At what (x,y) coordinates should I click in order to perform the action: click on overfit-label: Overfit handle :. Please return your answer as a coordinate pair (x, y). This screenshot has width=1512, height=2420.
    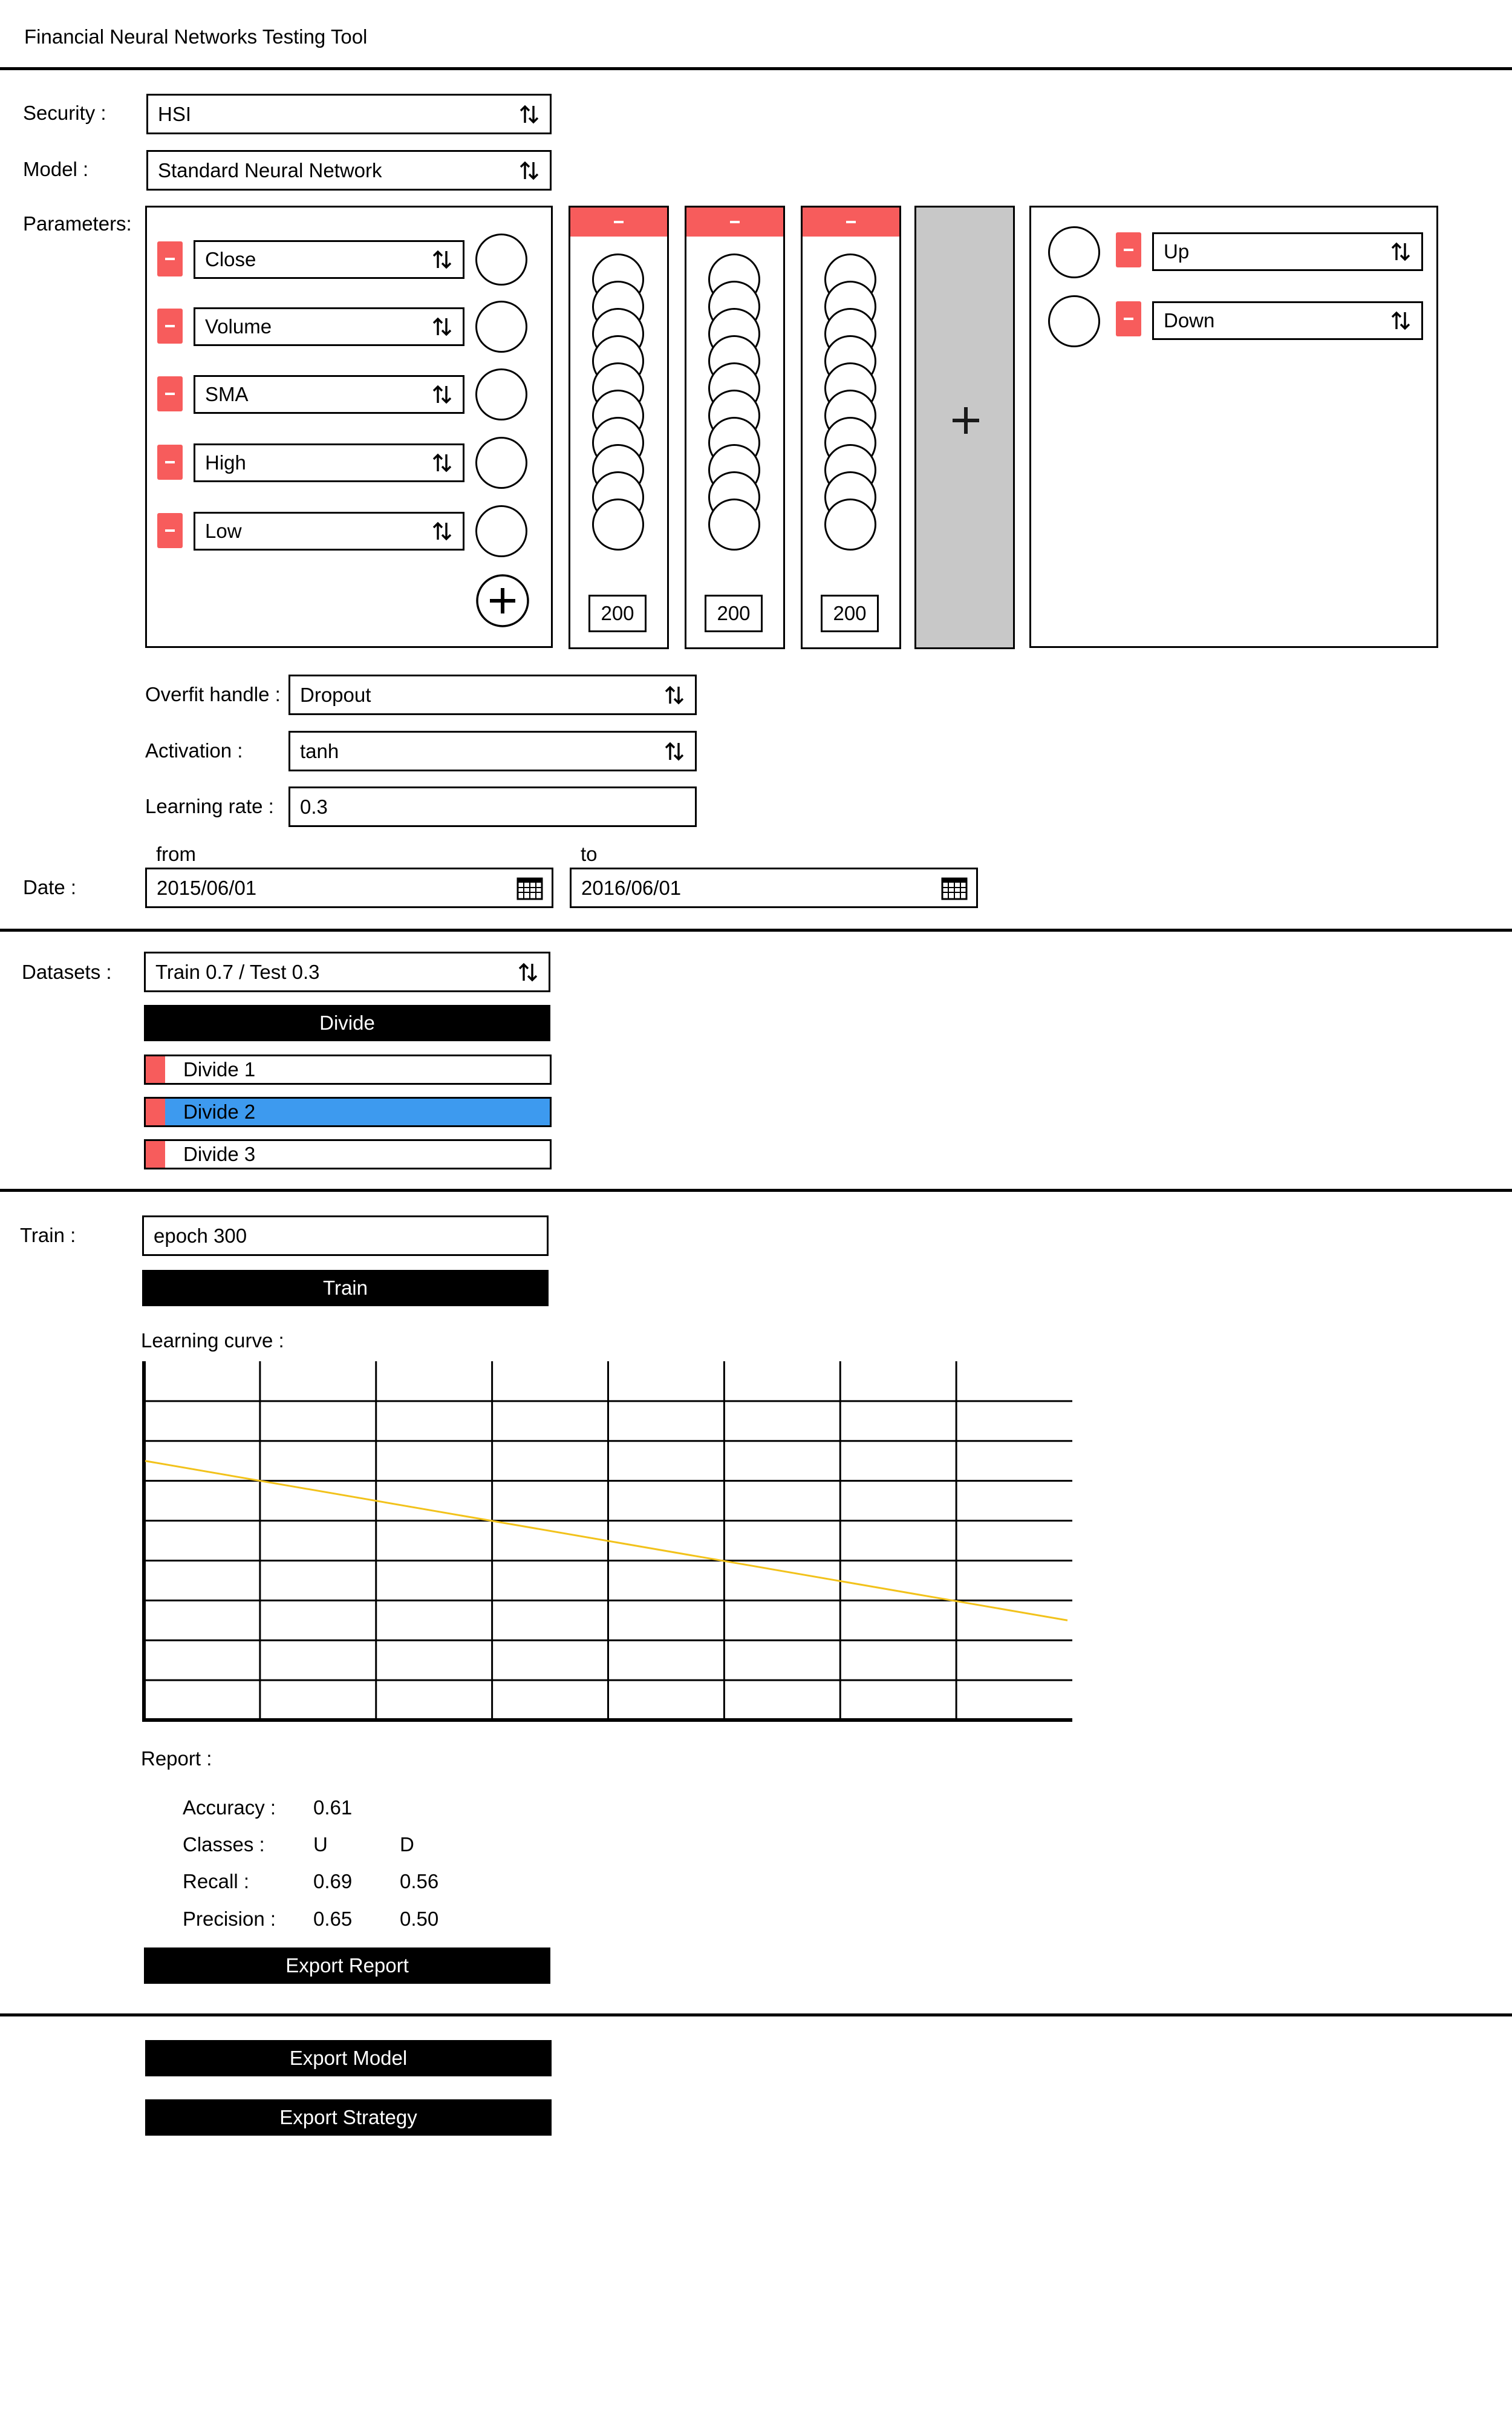
    Looking at the image, I should click on (213, 694).